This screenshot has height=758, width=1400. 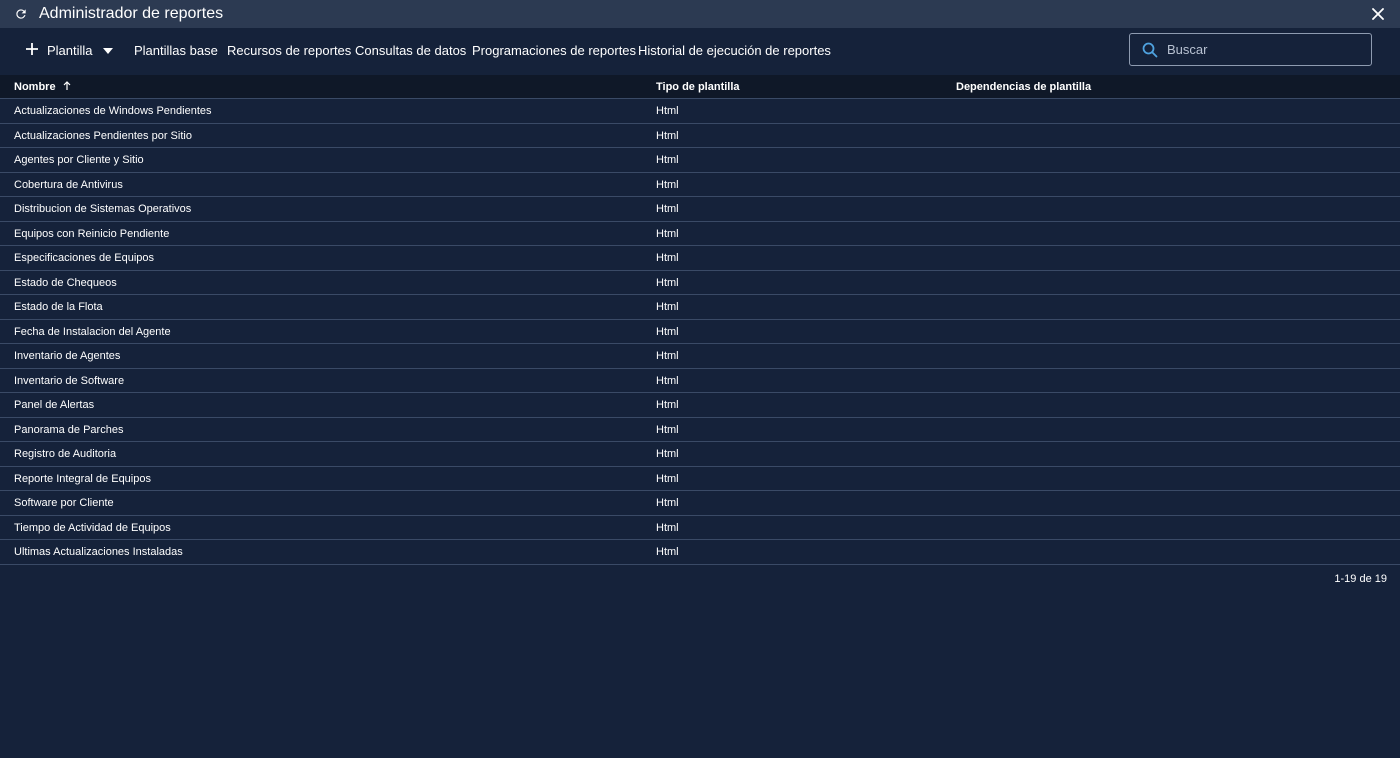 What do you see at coordinates (84, 258) in the screenshot?
I see `cell-name: Especificaciones de Equipos` at bounding box center [84, 258].